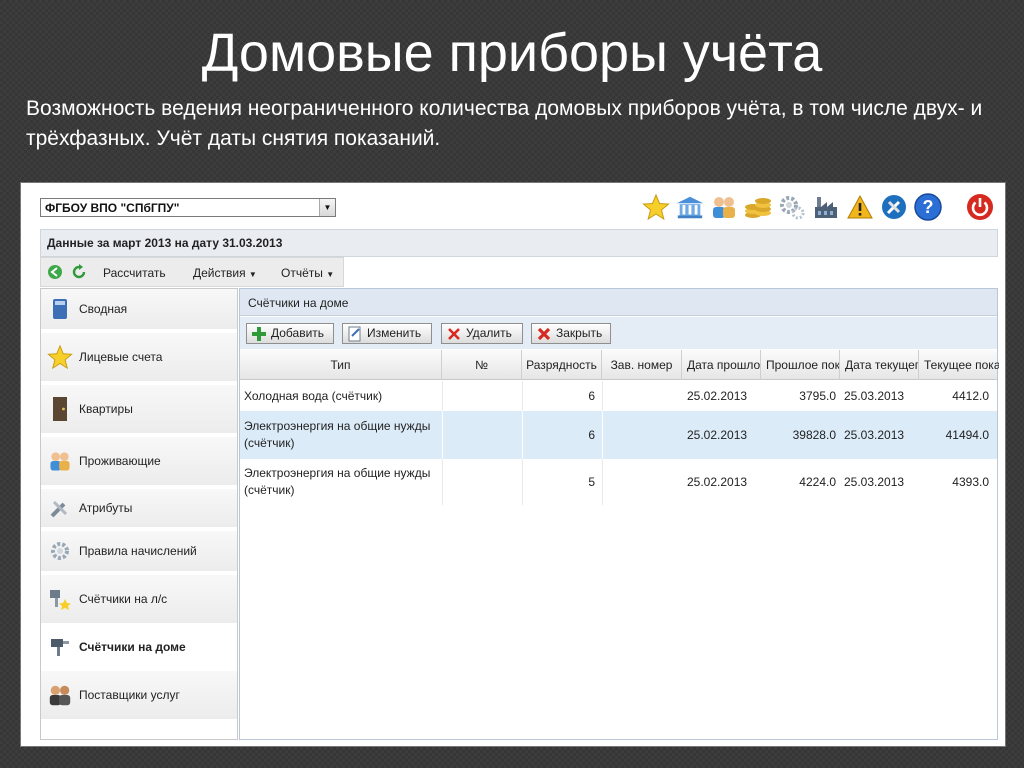 The image size is (1024, 768). What do you see at coordinates (341, 365) in the screenshot?
I see `column-header-type: Тип` at bounding box center [341, 365].